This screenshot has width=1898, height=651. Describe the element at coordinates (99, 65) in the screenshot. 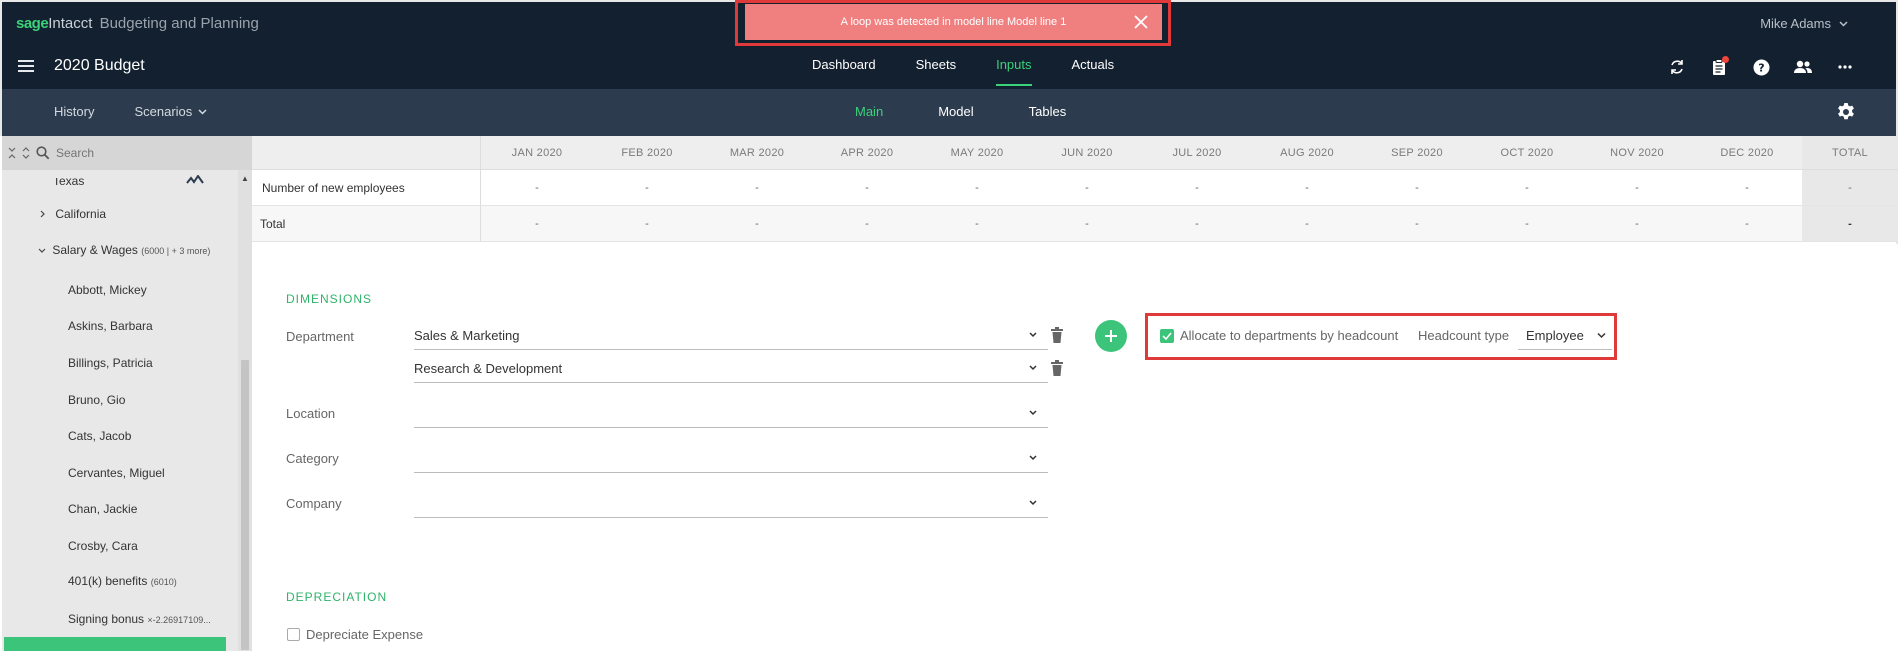

I see `budget-title: 2020 Budget` at that location.